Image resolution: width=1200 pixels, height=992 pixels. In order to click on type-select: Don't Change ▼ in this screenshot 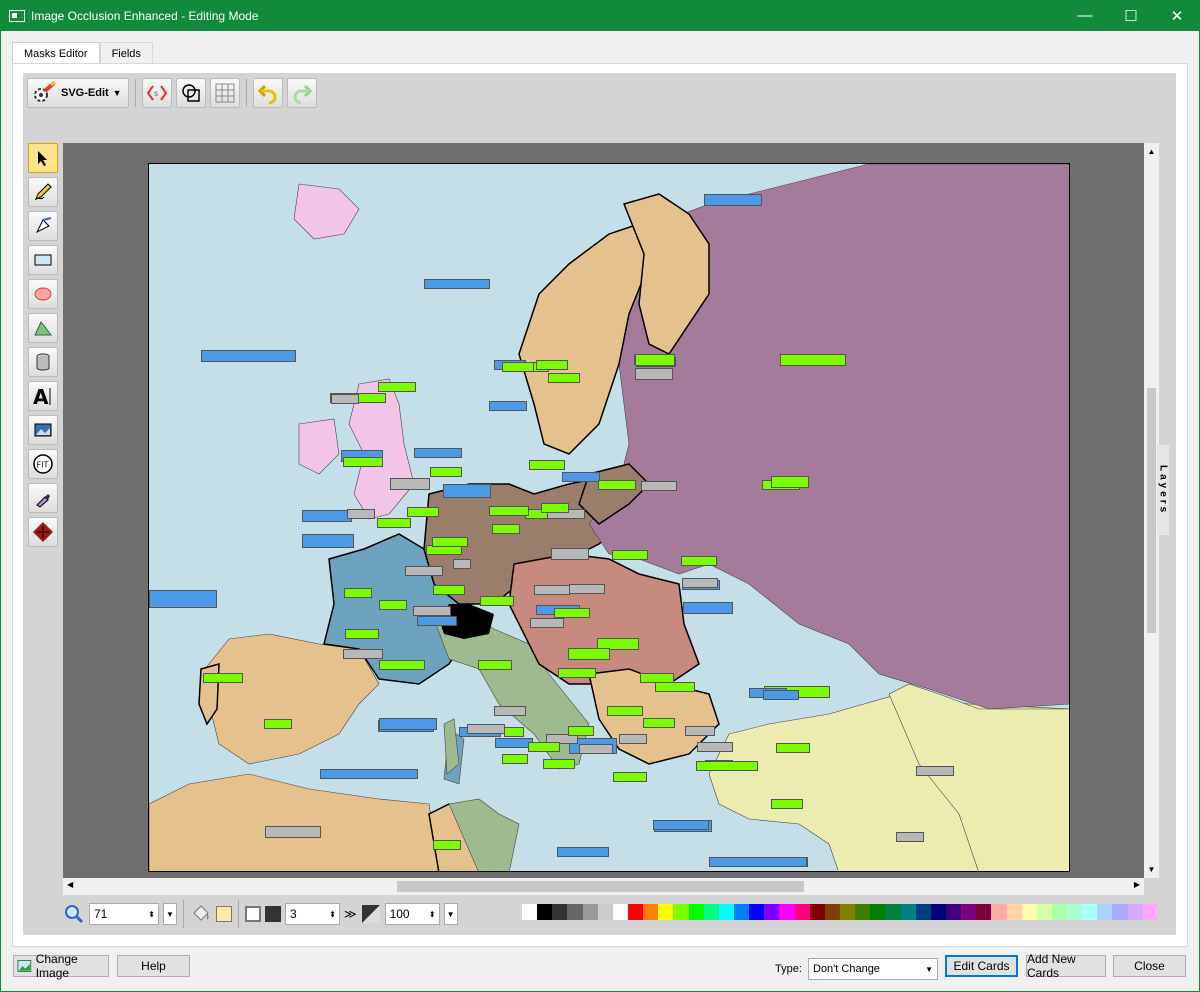, I will do `click(873, 969)`.